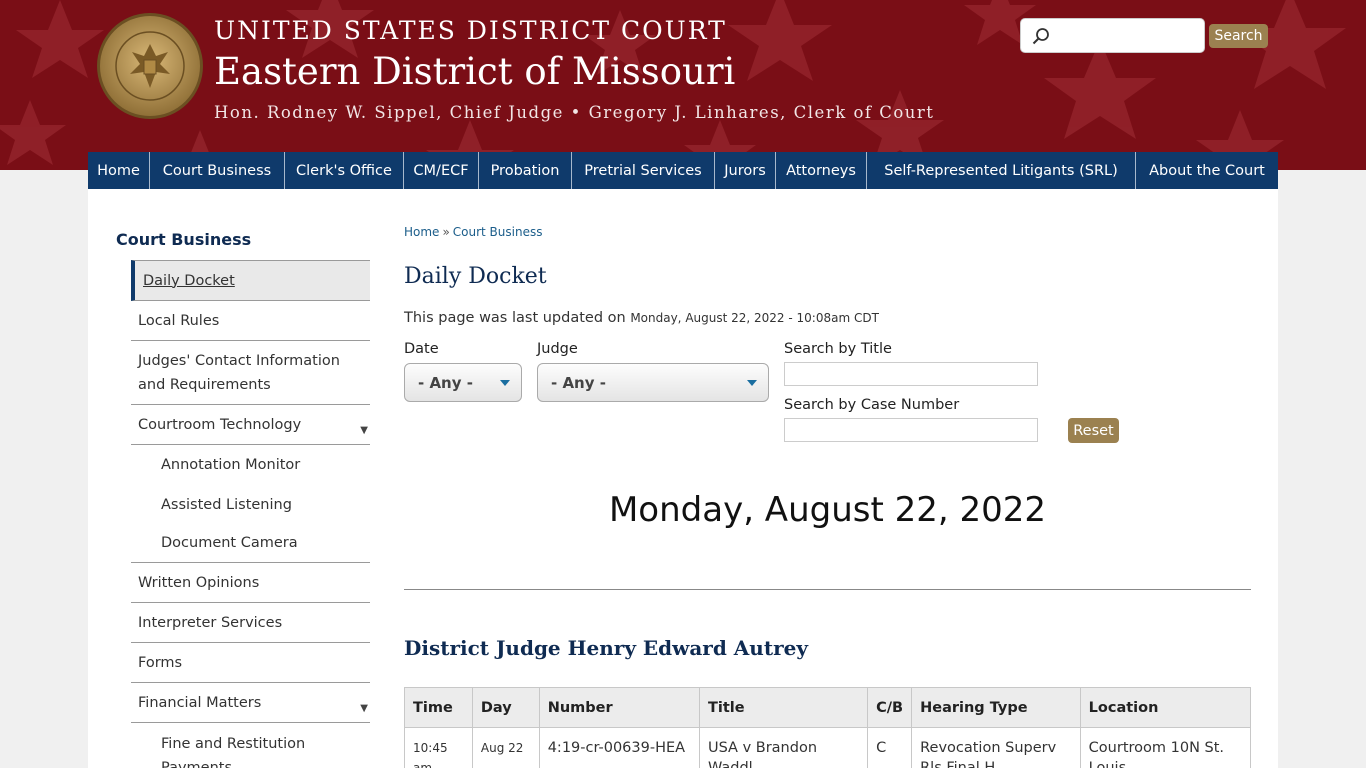 This screenshot has width=1366, height=768. What do you see at coordinates (498, 232) in the screenshot?
I see `breadcrumb-current: Court Business` at bounding box center [498, 232].